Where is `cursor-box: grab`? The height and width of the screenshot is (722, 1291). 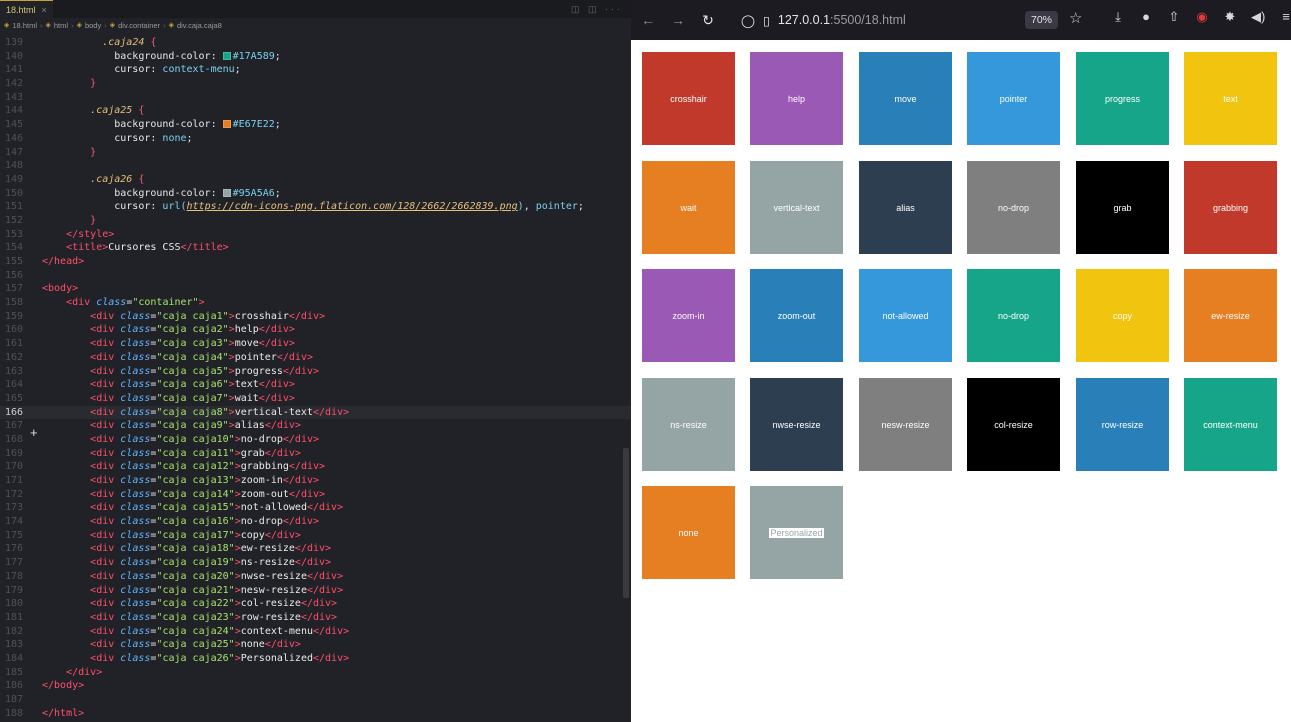 cursor-box: grab is located at coordinates (1122, 207).